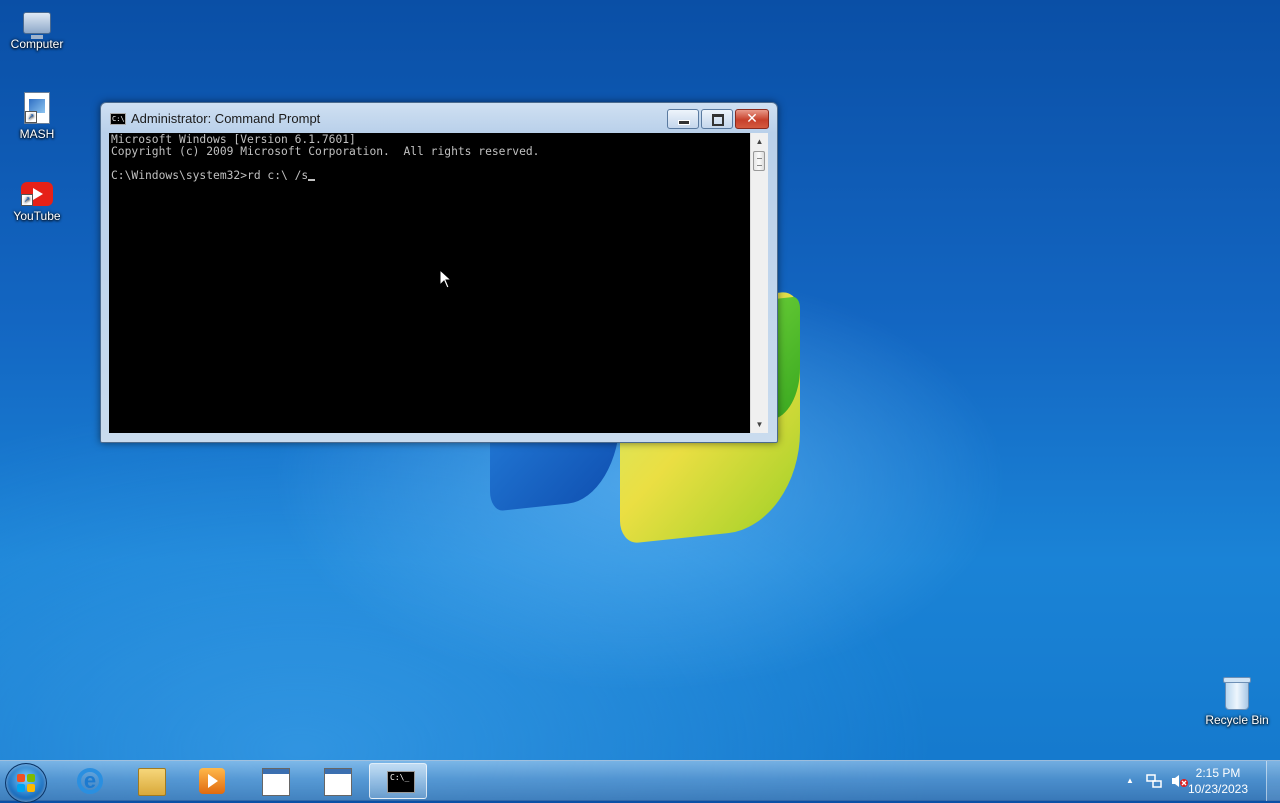  I want to click on desktop-icon-youtube: ↗ YouTube, so click(37, 199).